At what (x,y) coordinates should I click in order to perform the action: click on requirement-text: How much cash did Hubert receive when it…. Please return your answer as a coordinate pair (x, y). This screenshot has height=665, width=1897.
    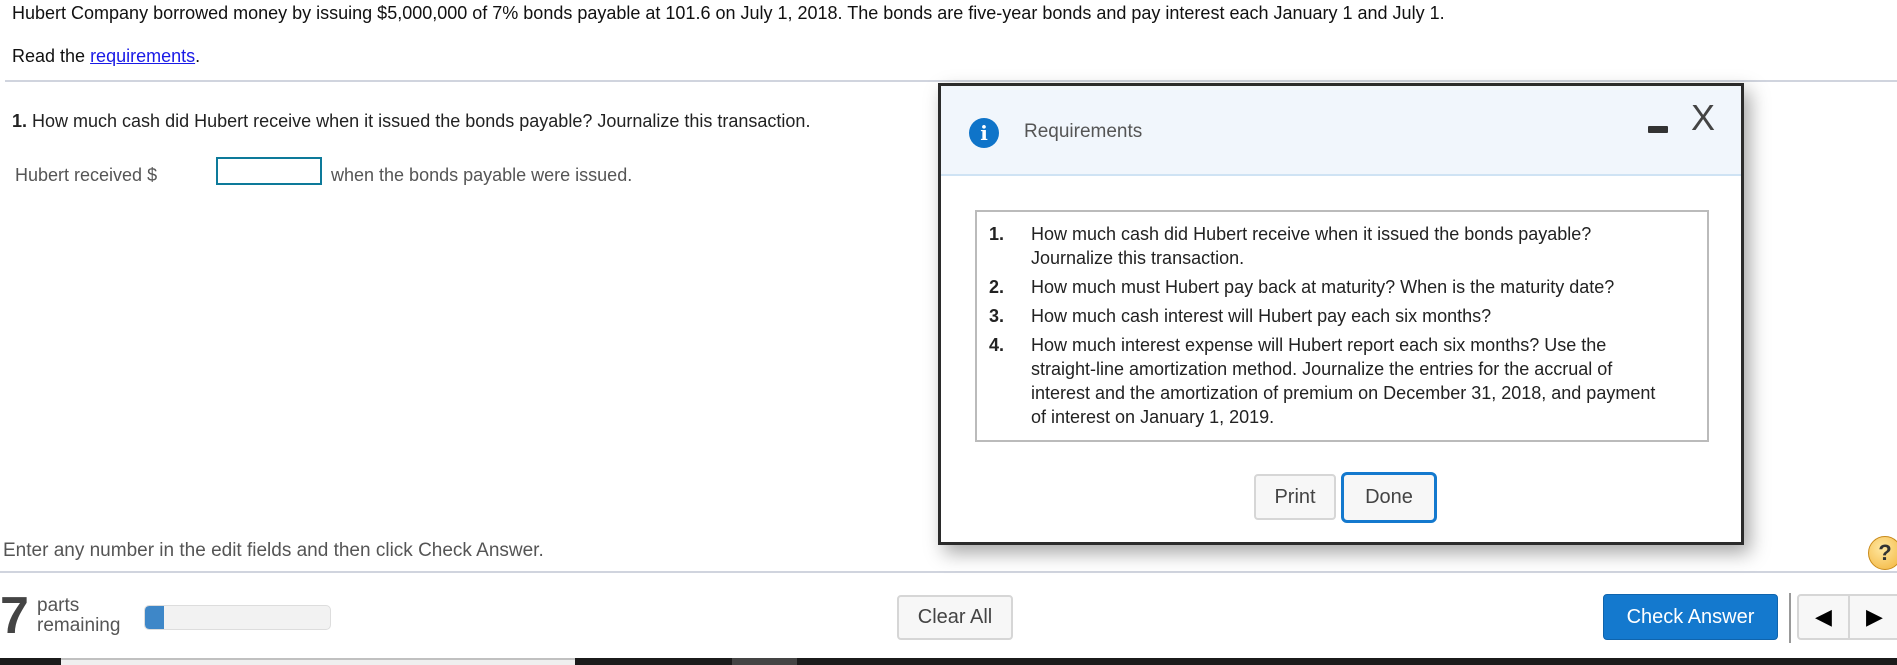
    Looking at the image, I should click on (1311, 246).